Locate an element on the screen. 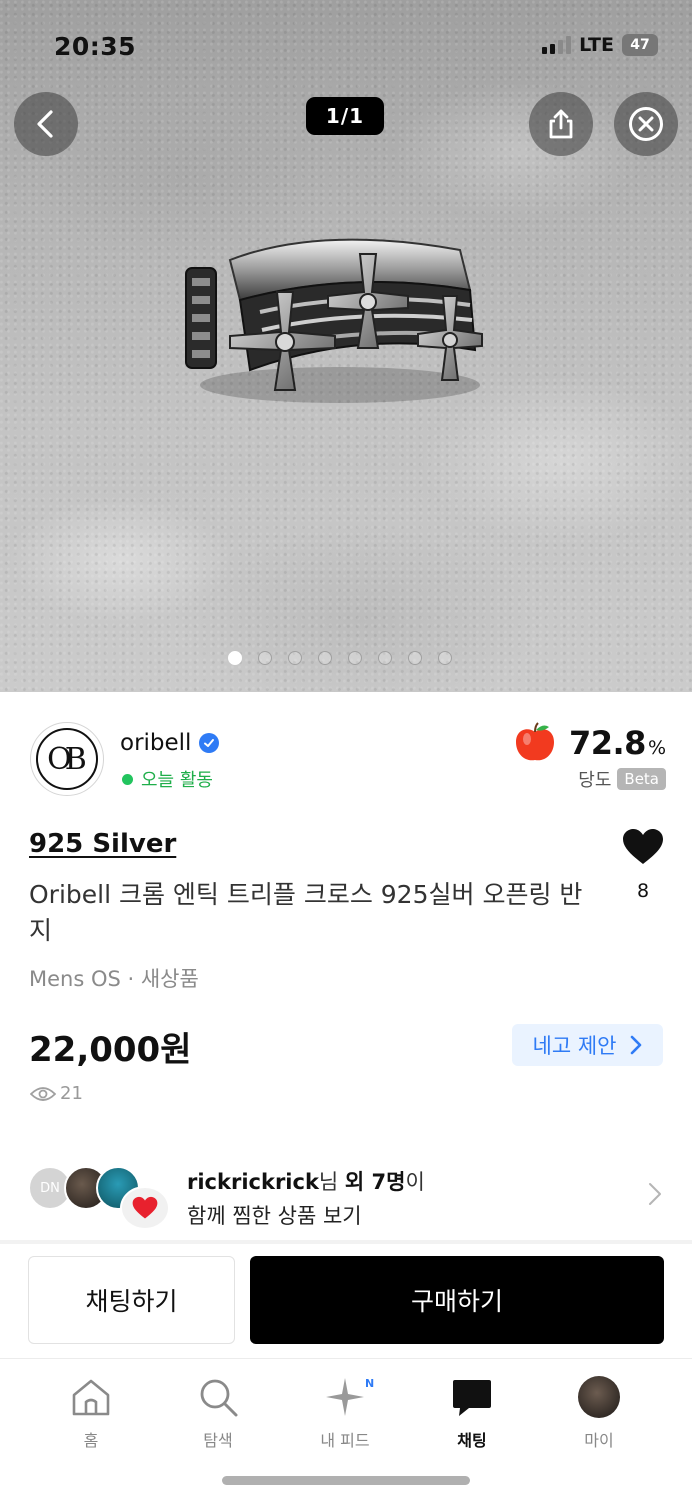 Image resolution: width=692 pixels, height=1500 pixels. tab-chat: 채팅 is located at coordinates (472, 1412).